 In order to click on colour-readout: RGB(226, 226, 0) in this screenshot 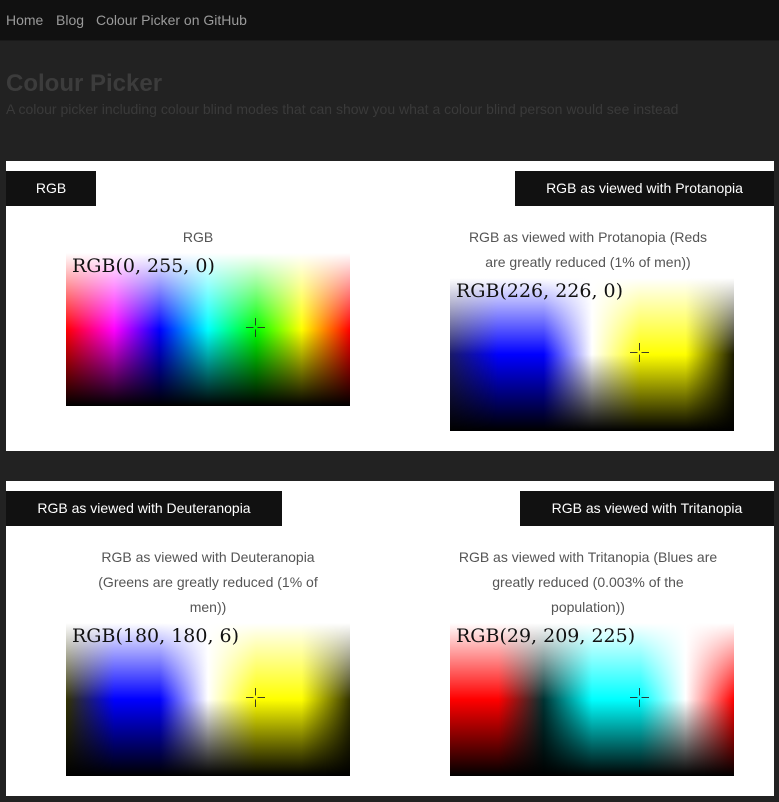, I will do `click(540, 291)`.